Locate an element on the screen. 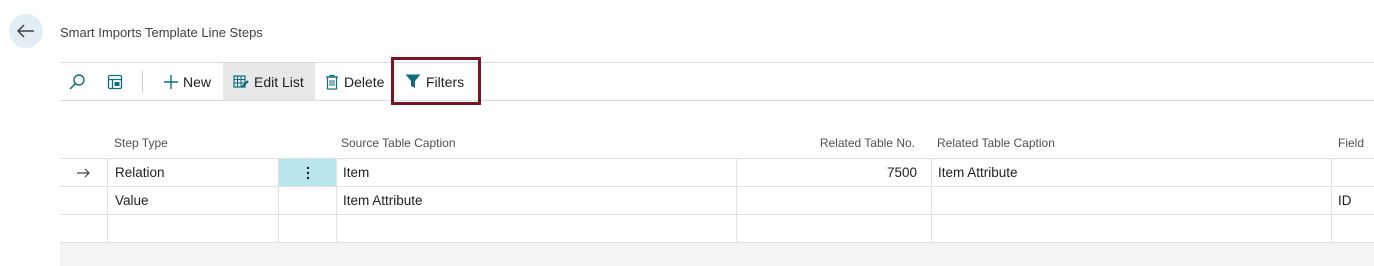 This screenshot has width=1374, height=266. cell-field: ID is located at coordinates (1352, 200).